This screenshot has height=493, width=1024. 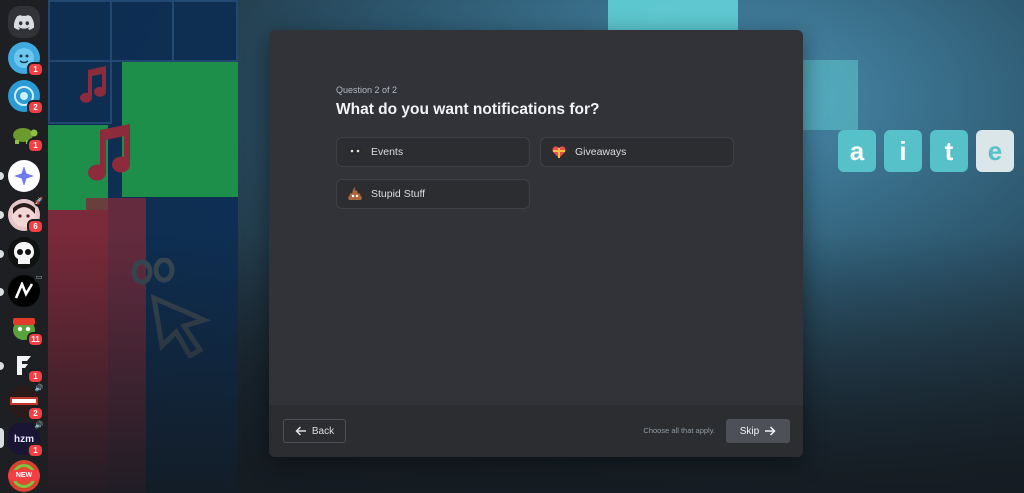 I want to click on option-label: Events, so click(x=387, y=152).